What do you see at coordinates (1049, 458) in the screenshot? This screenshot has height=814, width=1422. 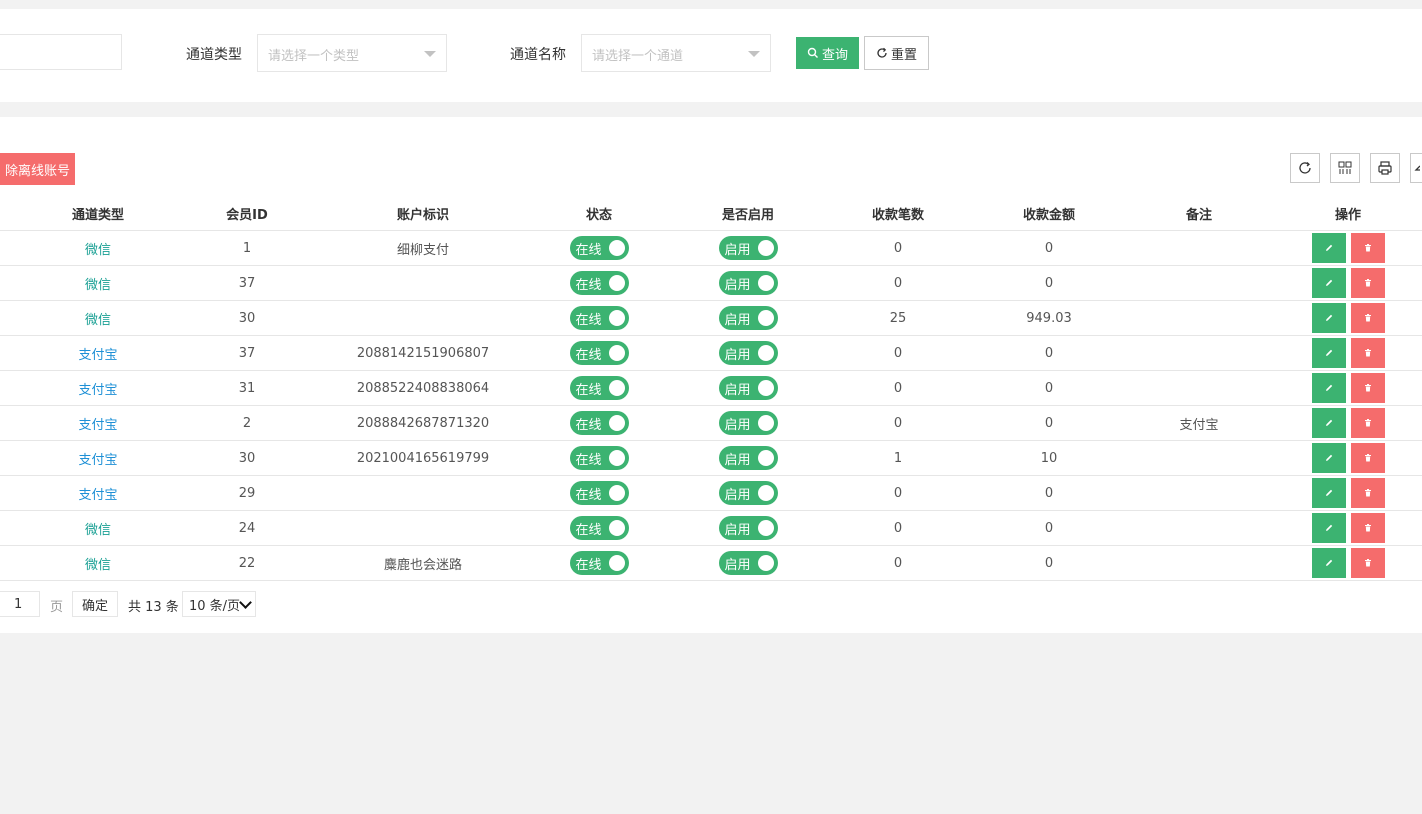 I see `cell-amount: 10` at bounding box center [1049, 458].